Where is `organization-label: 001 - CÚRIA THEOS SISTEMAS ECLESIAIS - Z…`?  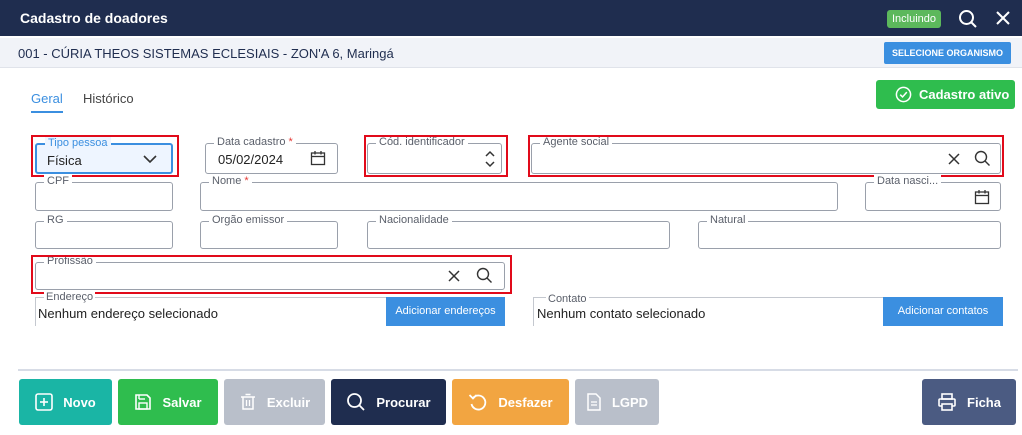 organization-label: 001 - CÚRIA THEOS SISTEMAS ECLESIAIS - Z… is located at coordinates (206, 53).